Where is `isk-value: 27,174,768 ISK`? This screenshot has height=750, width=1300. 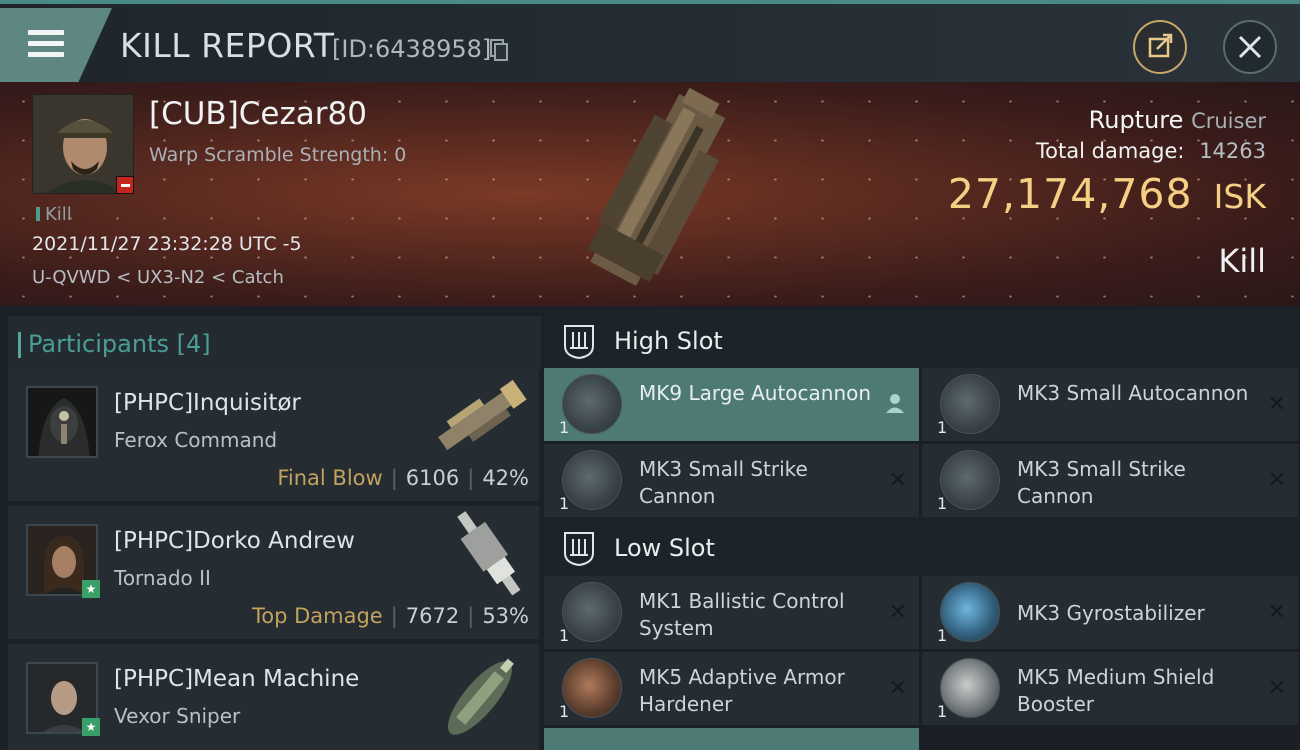
isk-value: 27,174,768 ISK is located at coordinates (1107, 194).